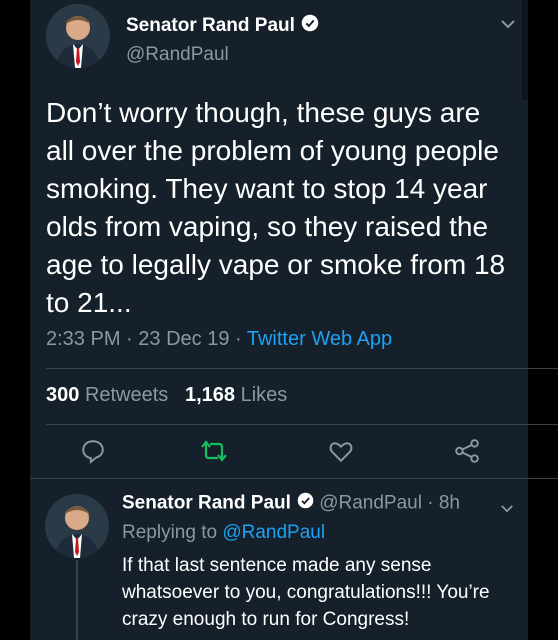  I want to click on retweets-count: 300, so click(62, 395).